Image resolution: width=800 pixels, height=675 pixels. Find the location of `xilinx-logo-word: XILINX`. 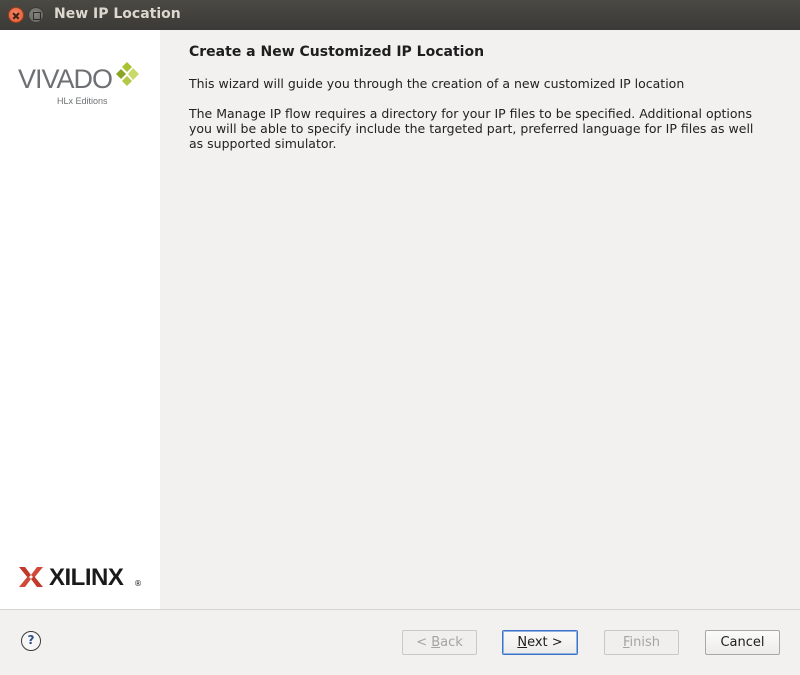

xilinx-logo-word: XILINX is located at coordinates (86, 577).